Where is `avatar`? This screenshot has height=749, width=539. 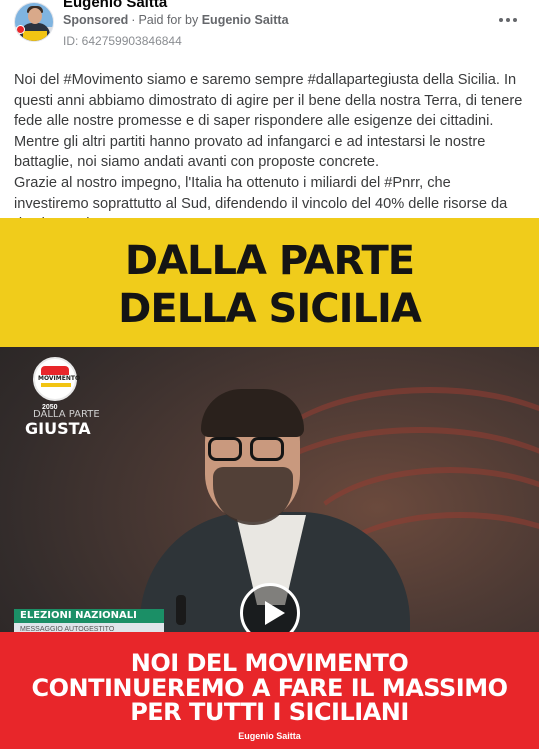
avatar is located at coordinates (34, 22).